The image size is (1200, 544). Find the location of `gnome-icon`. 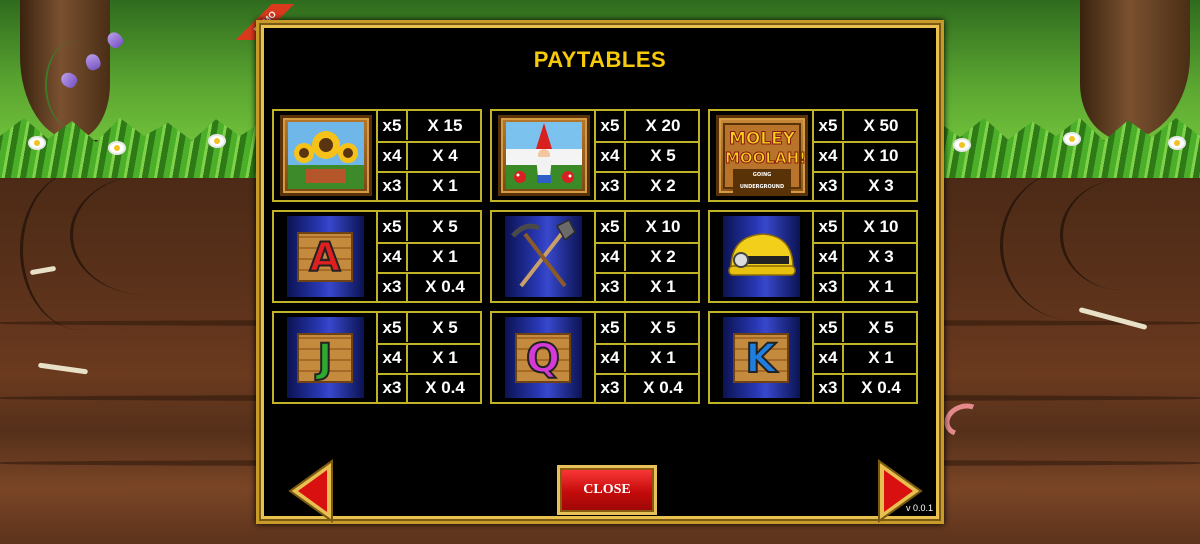

gnome-icon is located at coordinates (544, 155).